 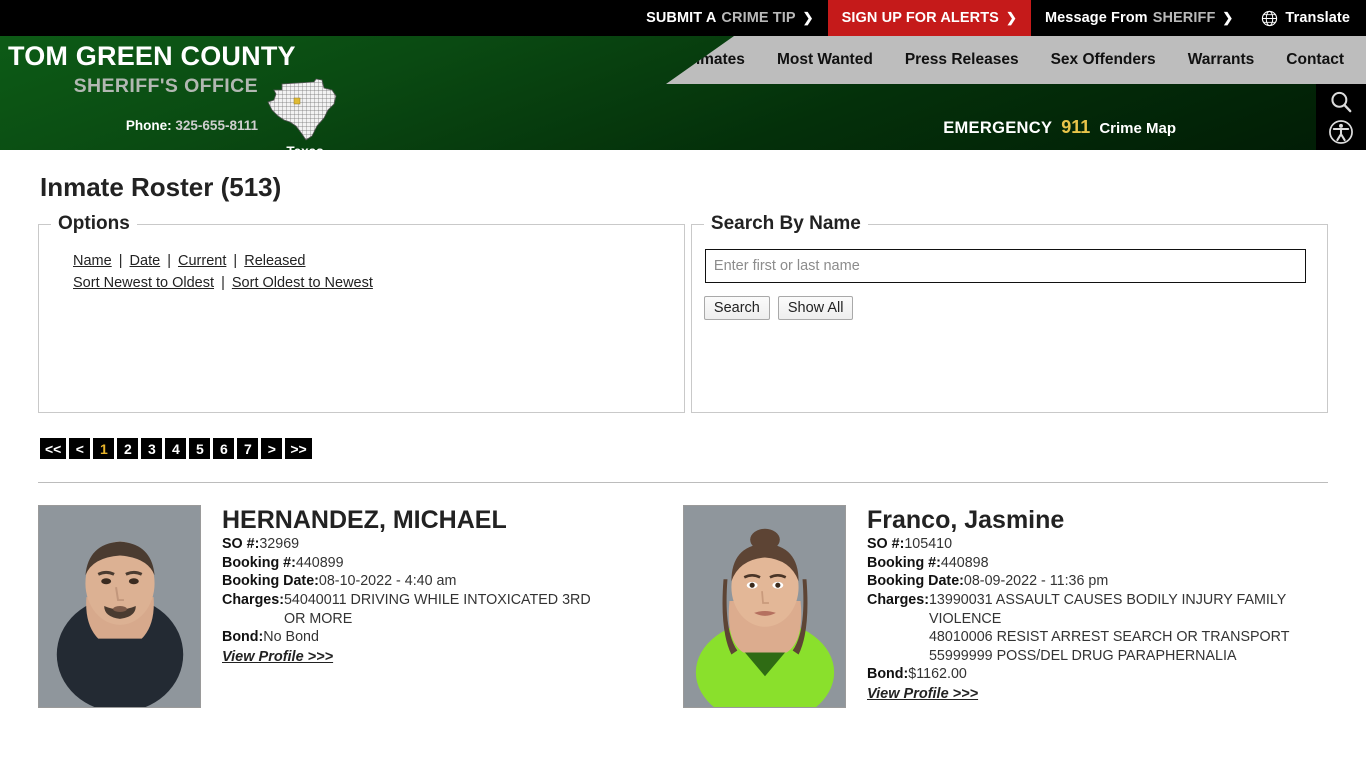 I want to click on inmate-bond-line: Bond: $1162.00, so click(x=1097, y=674).